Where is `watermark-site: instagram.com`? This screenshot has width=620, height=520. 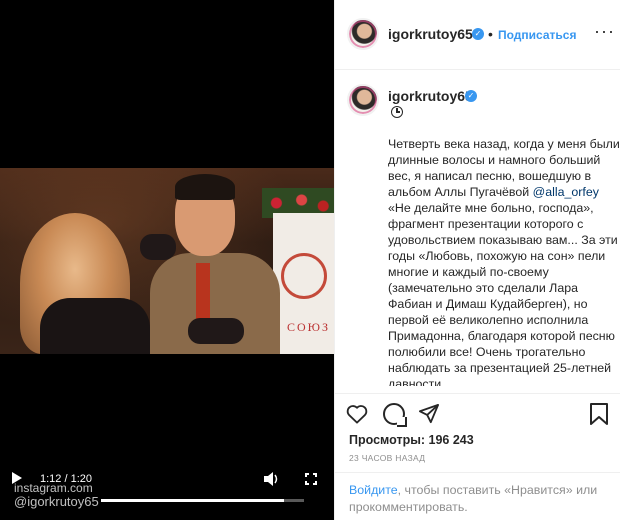 watermark-site: instagram.com is located at coordinates (53, 488).